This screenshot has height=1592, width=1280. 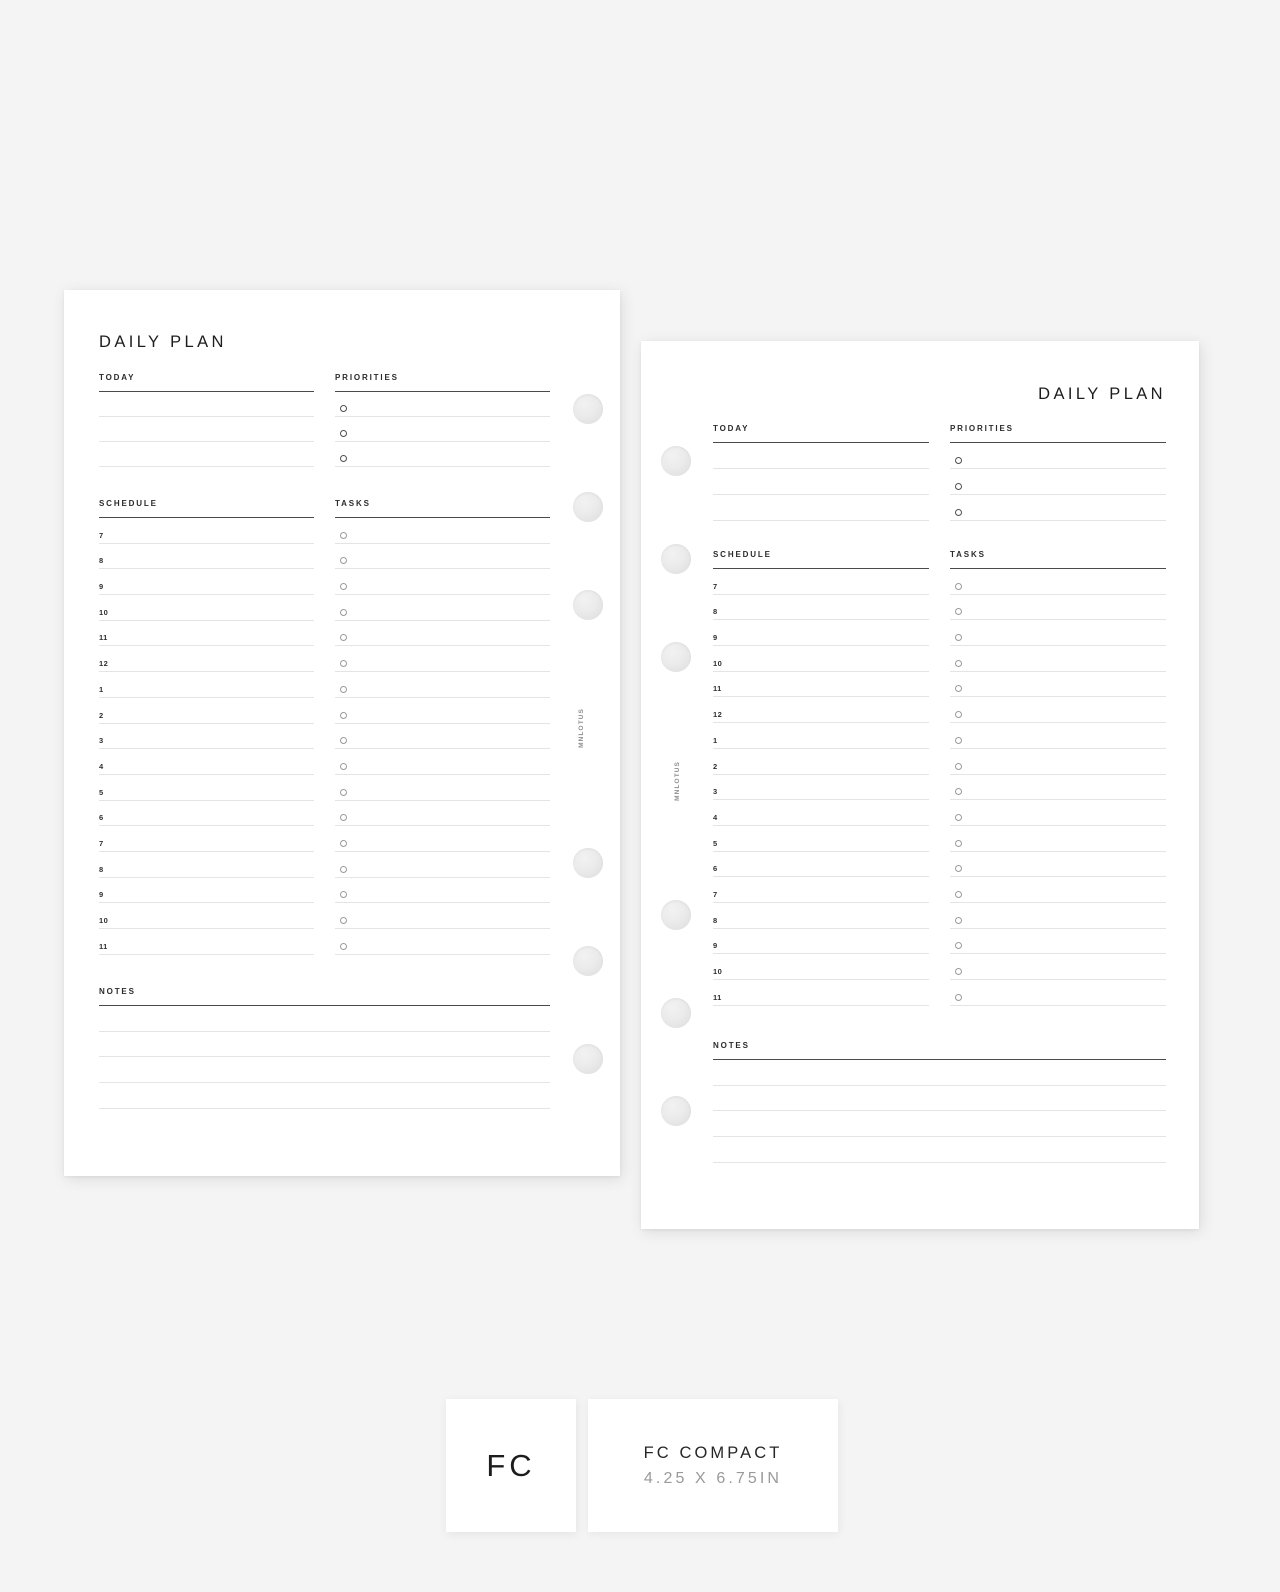 What do you see at coordinates (821, 839) in the screenshot?
I see `schedule-row: 5` at bounding box center [821, 839].